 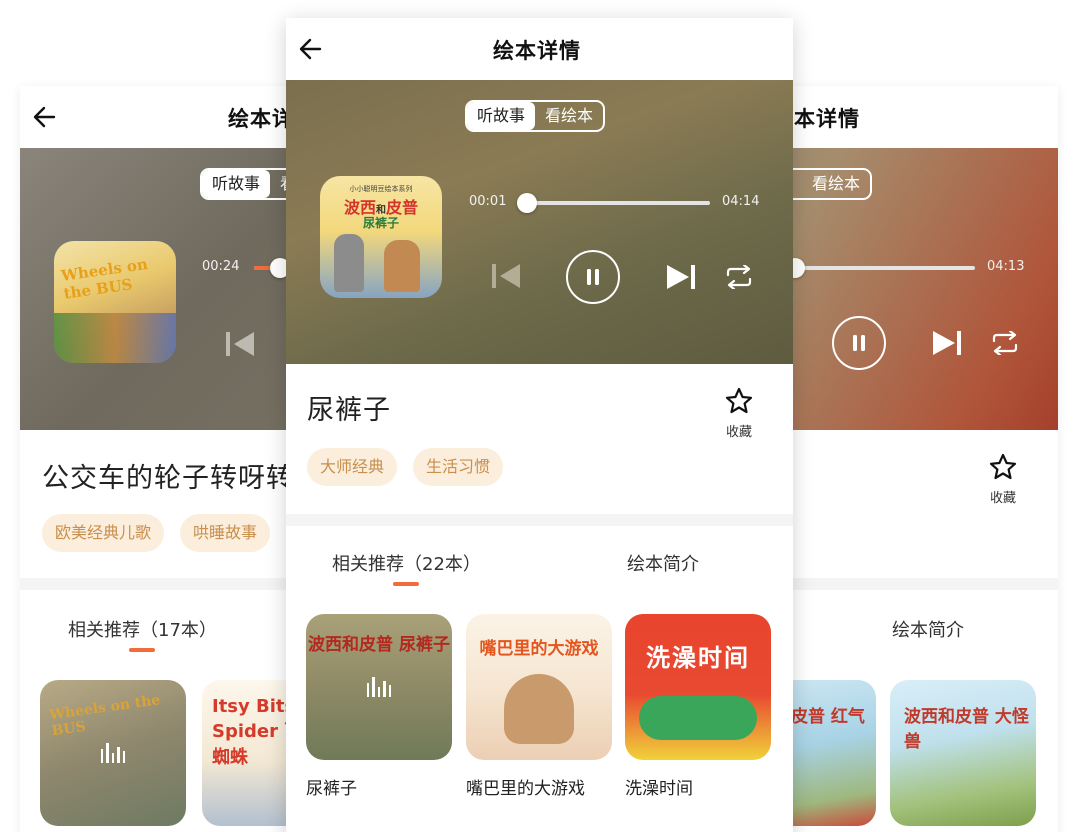 I want to click on book-cover: Wheels on the BUS, so click(x=115, y=302).